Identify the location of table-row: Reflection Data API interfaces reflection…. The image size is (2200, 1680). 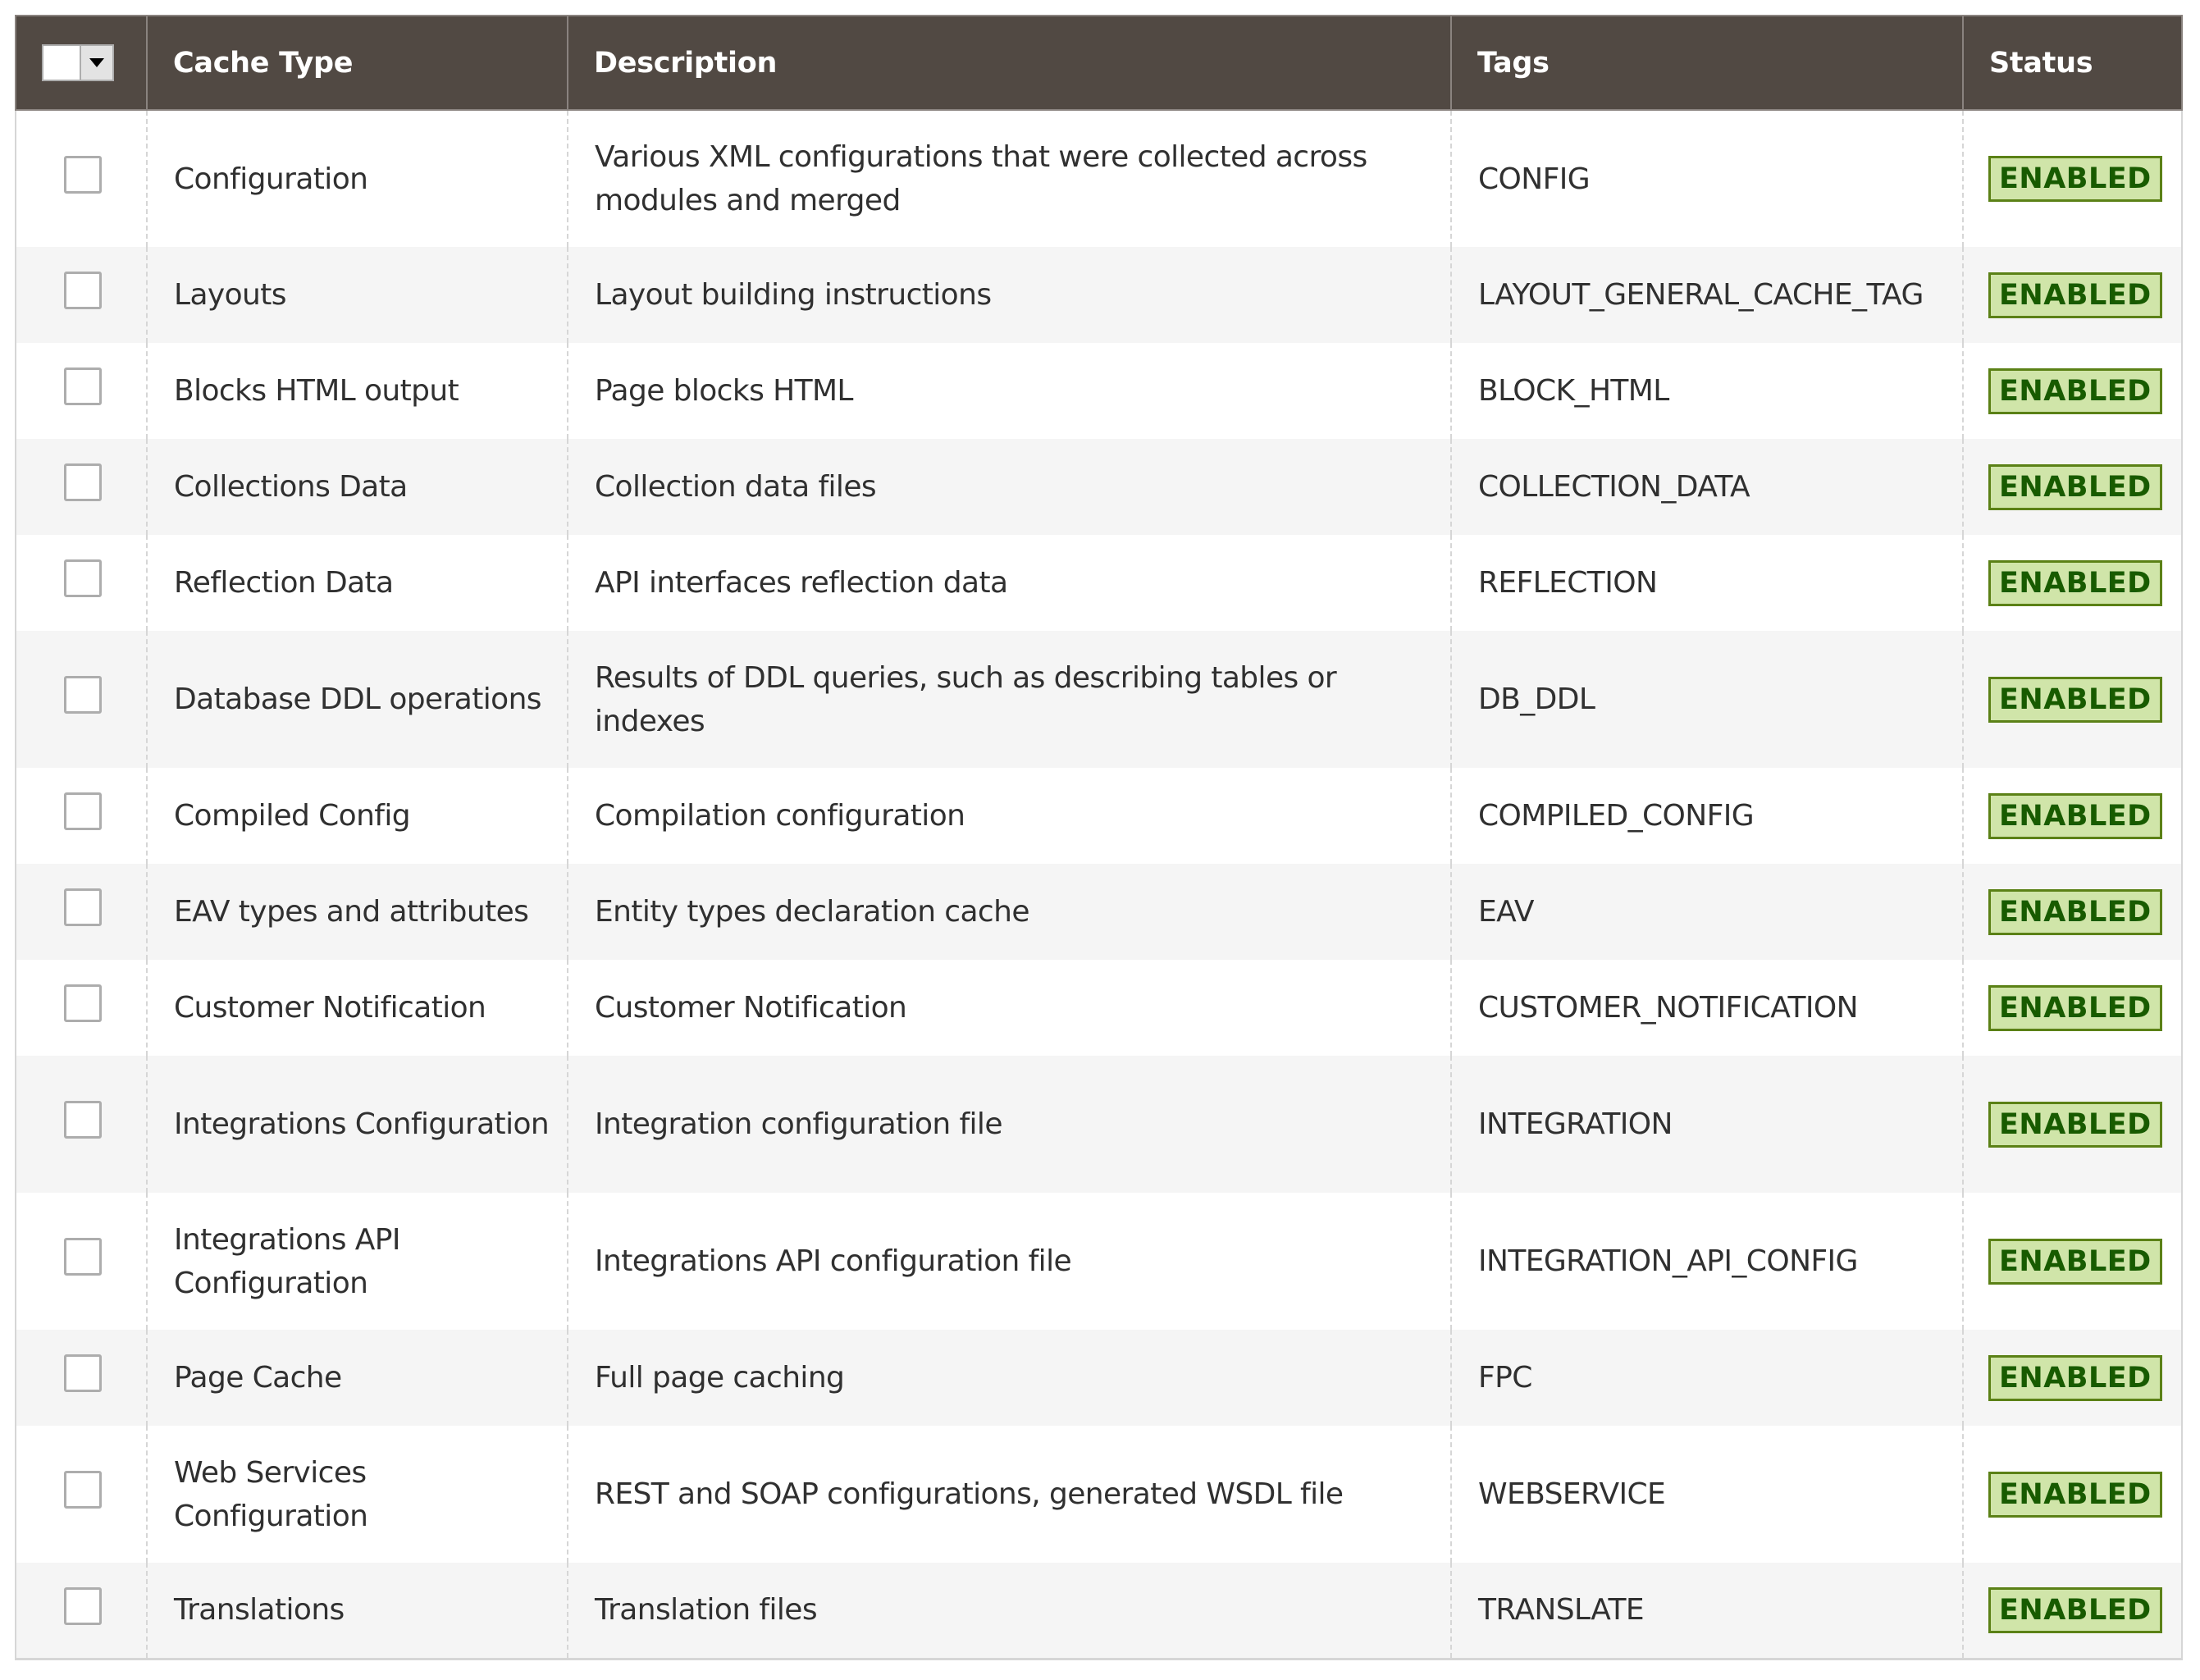
(1099, 583).